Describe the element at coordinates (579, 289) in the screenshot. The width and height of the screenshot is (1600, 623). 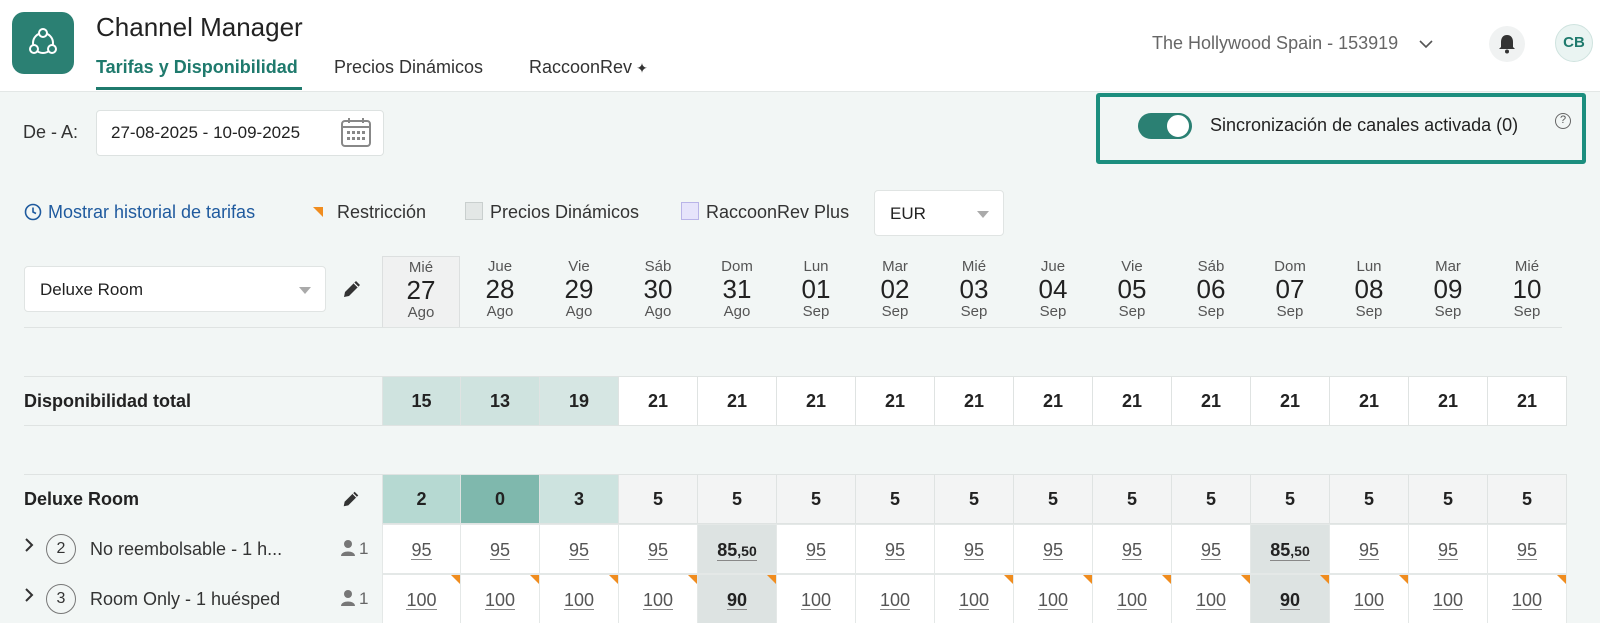
I see `day-number: 29` at that location.